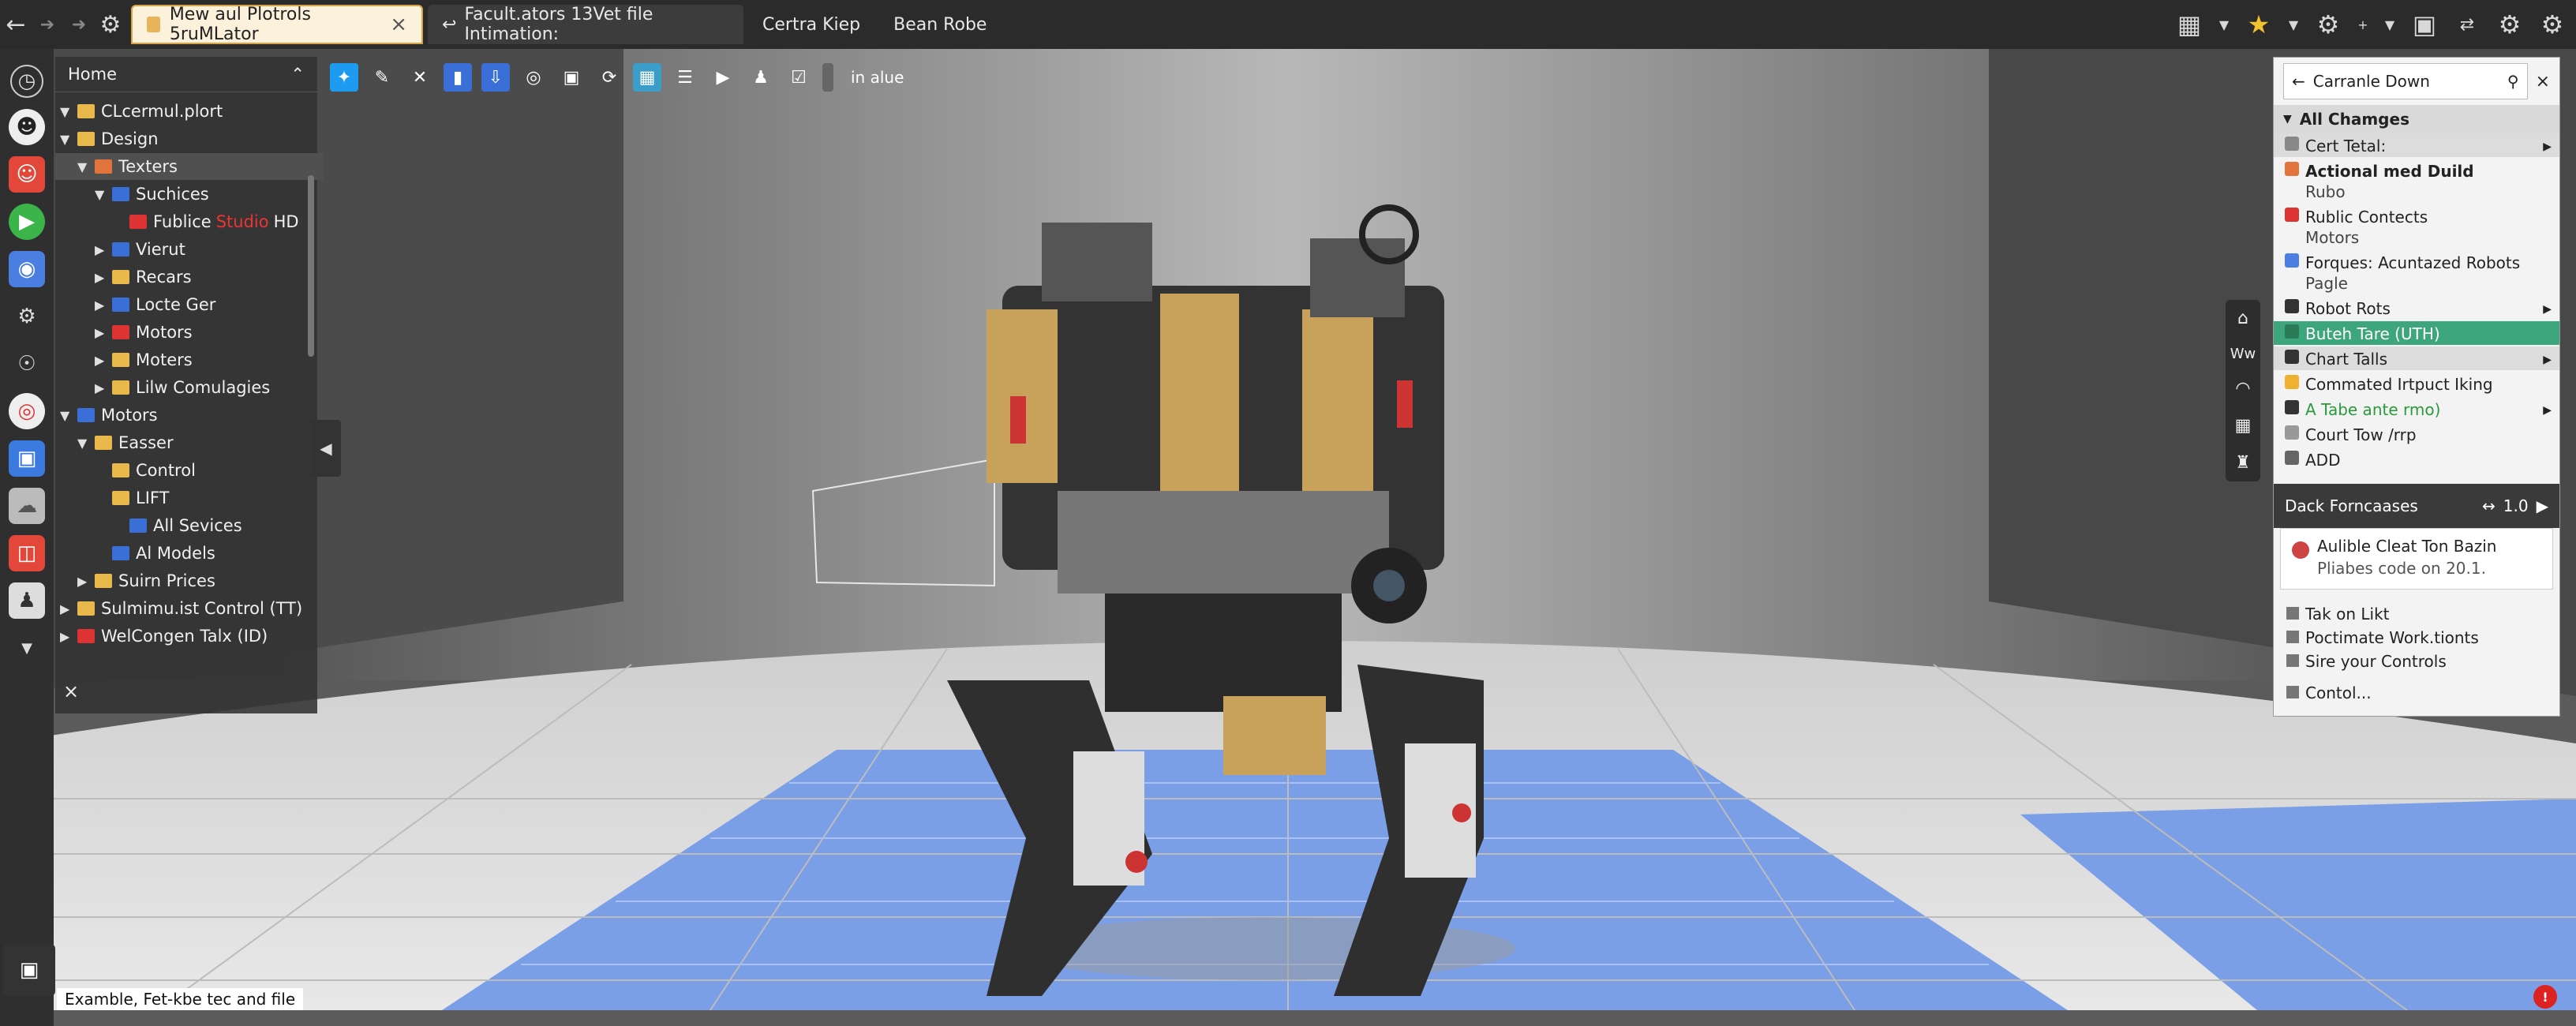 This screenshot has width=2576, height=1026. I want to click on tab-simulator: Mew aul Plotrols 5ruMLator ×, so click(277, 24).